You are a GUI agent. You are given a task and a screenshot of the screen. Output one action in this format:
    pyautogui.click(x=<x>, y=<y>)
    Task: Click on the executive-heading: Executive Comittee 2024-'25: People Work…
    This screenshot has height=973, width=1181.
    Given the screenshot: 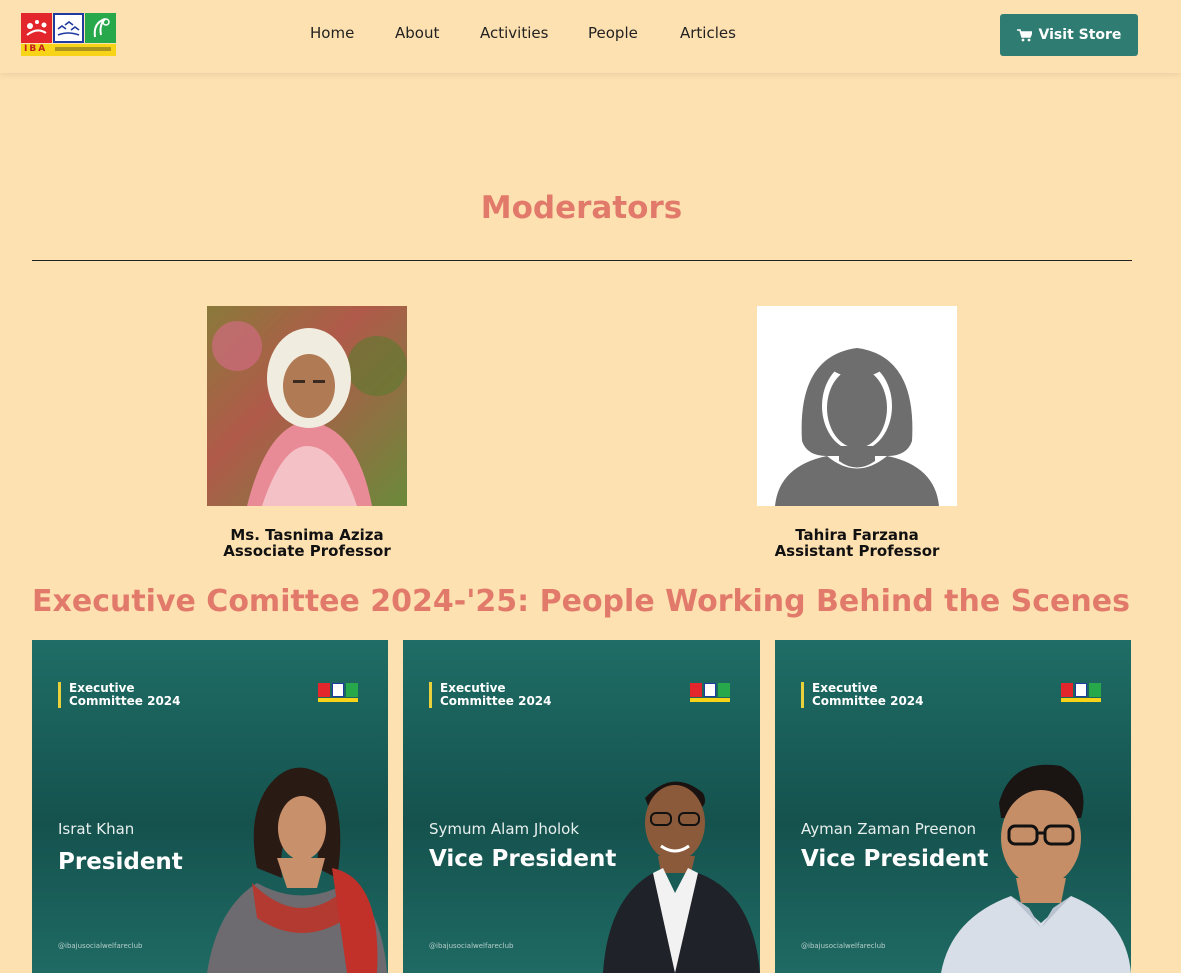 What is the action you would take?
    pyautogui.click(x=581, y=601)
    